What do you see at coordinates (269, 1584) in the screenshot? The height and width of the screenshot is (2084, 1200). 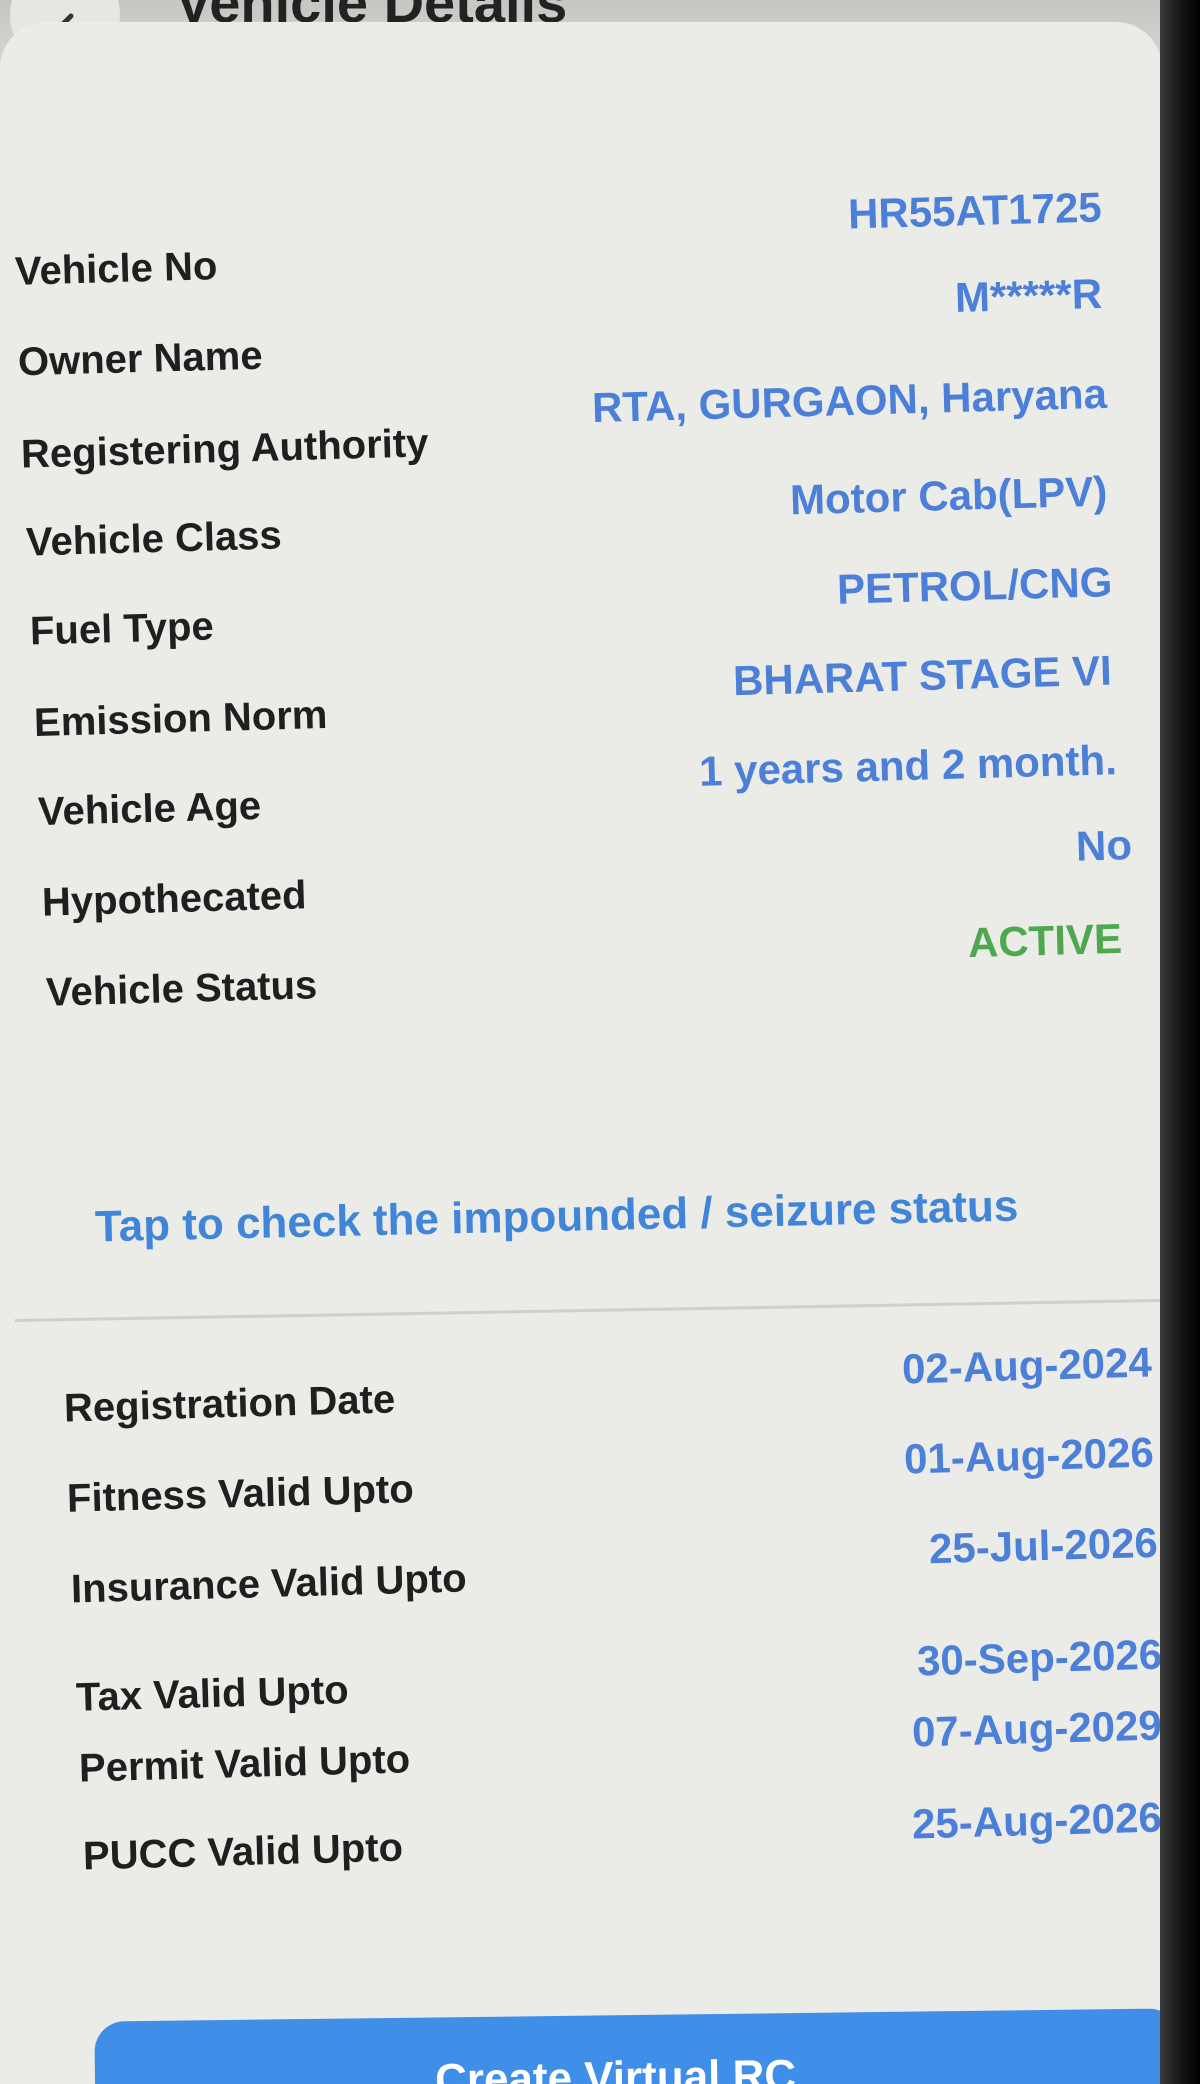 I see `label-insurance-valid-upto: Insurance Valid Upto` at bounding box center [269, 1584].